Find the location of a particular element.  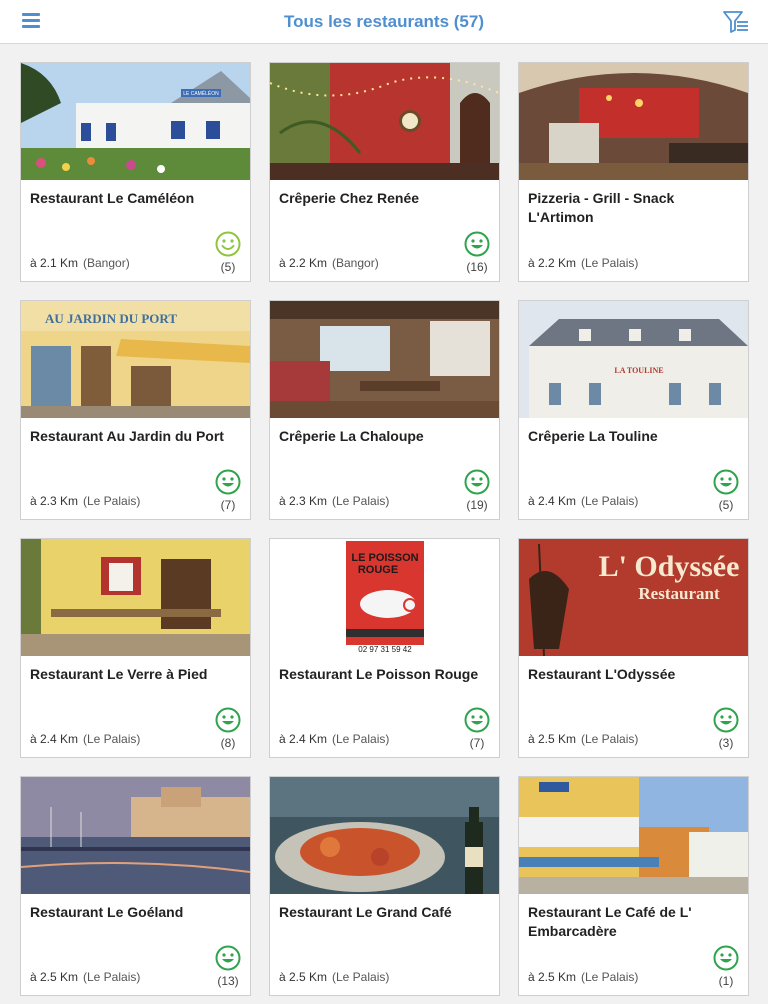

restaurant-photo: LE CAMÉLÉON is located at coordinates (135, 121).